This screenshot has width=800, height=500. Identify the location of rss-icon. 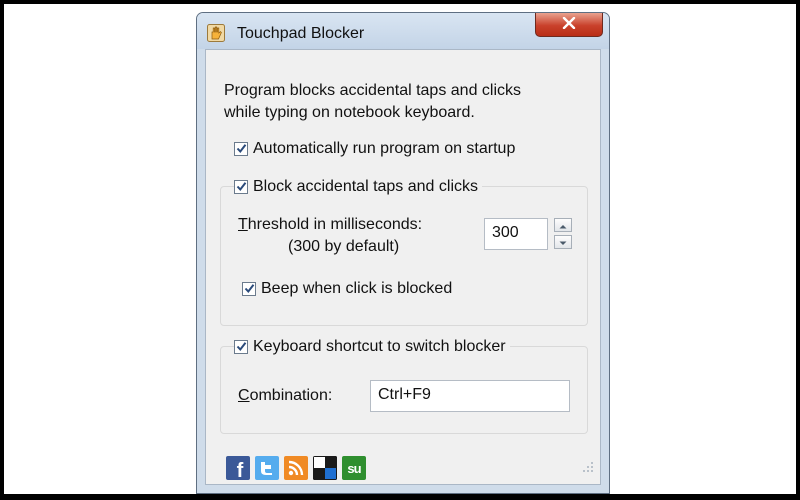
(296, 468).